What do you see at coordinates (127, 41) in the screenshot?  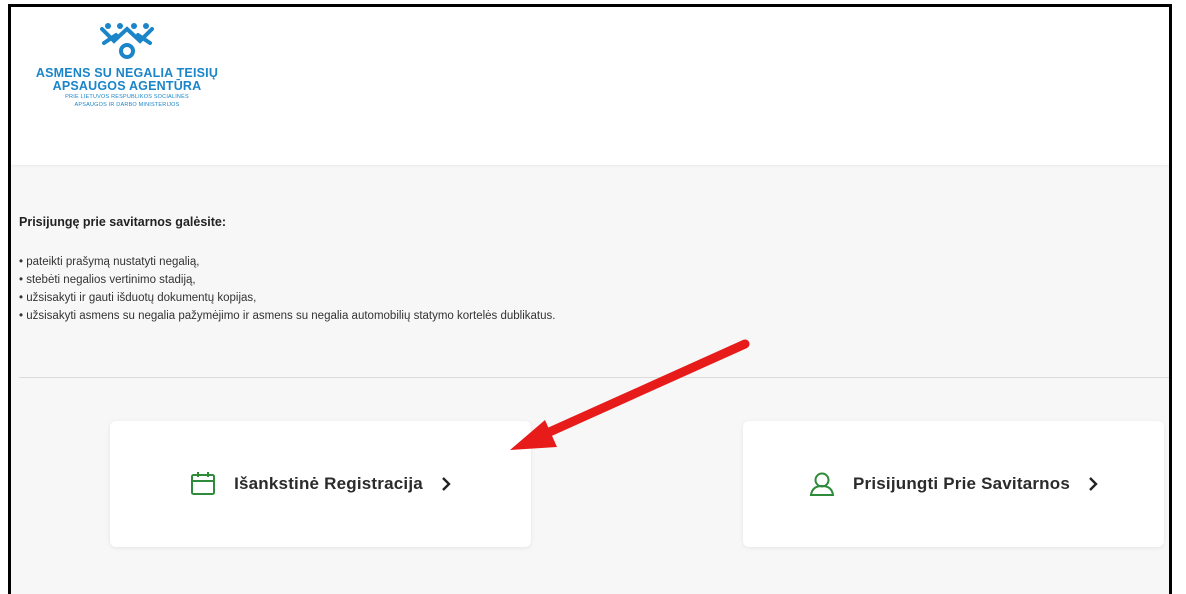 I see `people-circle-logo-icon` at bounding box center [127, 41].